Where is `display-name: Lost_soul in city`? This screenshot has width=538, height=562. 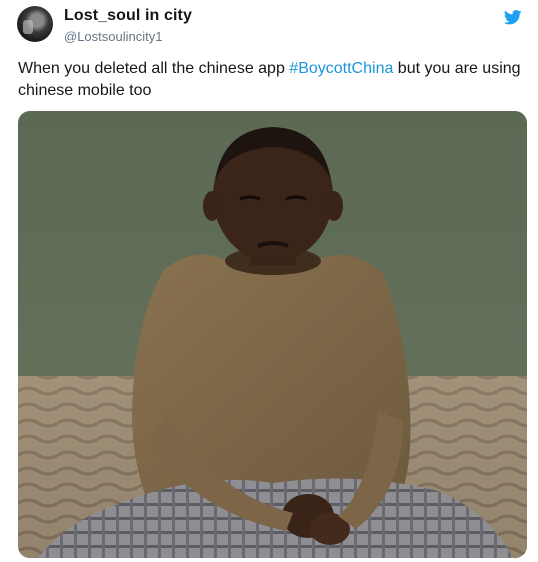 display-name: Lost_soul in city is located at coordinates (128, 16).